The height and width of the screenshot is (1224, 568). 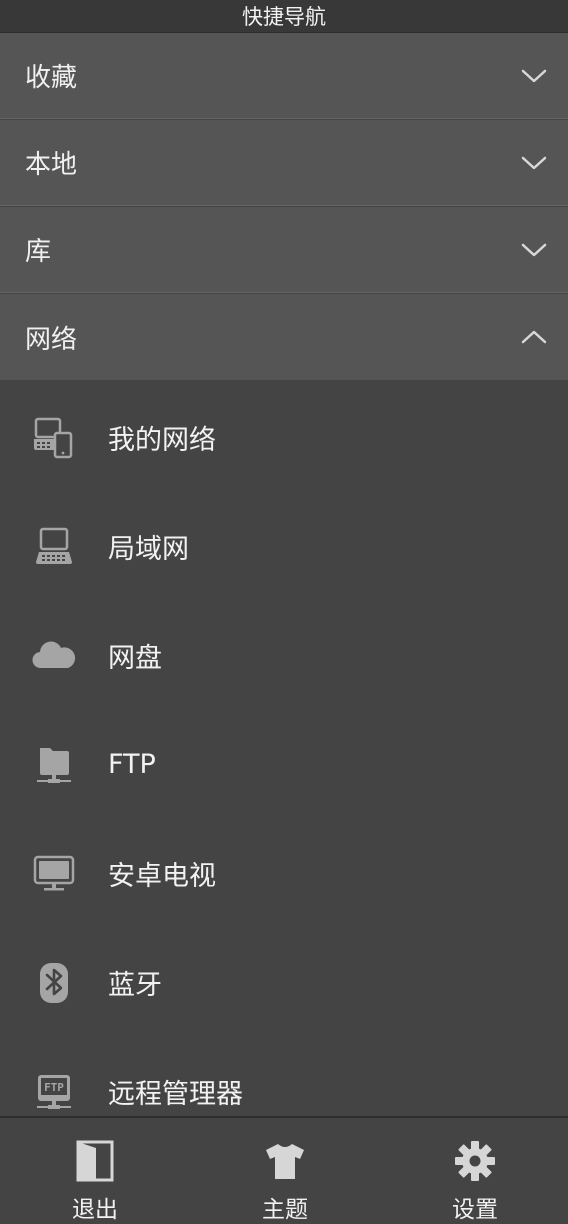 I want to click on settings-label: 设置, so click(x=475, y=1210).